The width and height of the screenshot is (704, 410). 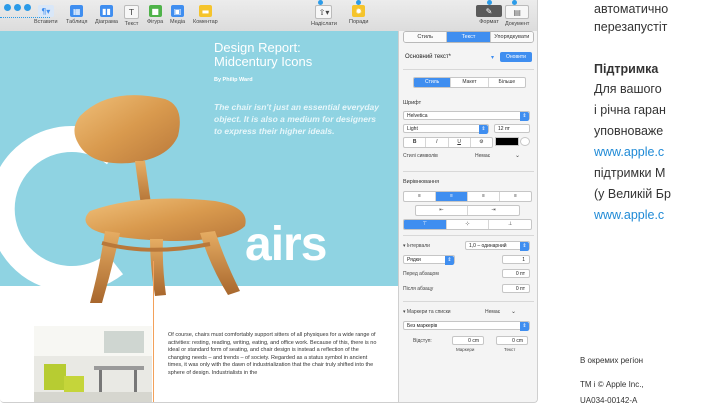 What do you see at coordinates (468, 340) in the screenshot?
I see `bullet-indent-stepper: 0 cm` at bounding box center [468, 340].